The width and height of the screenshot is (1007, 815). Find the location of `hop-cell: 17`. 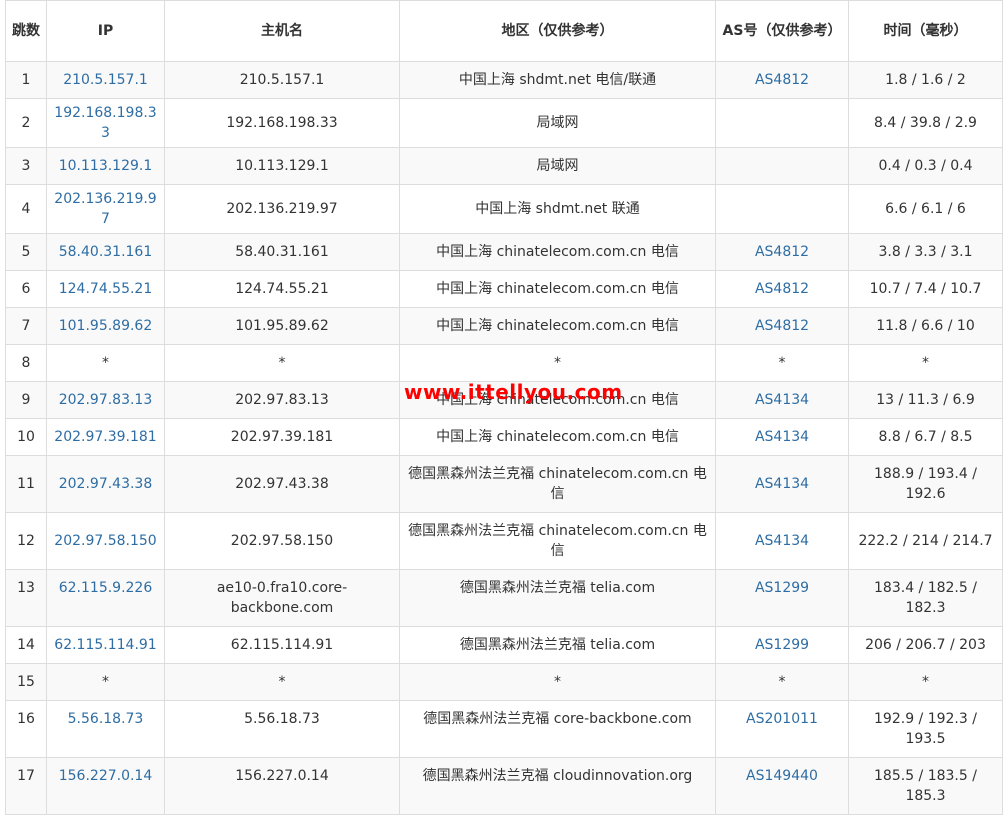

hop-cell: 17 is located at coordinates (26, 776).